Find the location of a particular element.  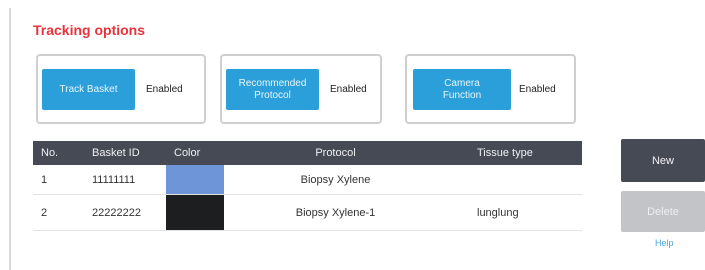

section-title: Tracking options is located at coordinates (89, 30).